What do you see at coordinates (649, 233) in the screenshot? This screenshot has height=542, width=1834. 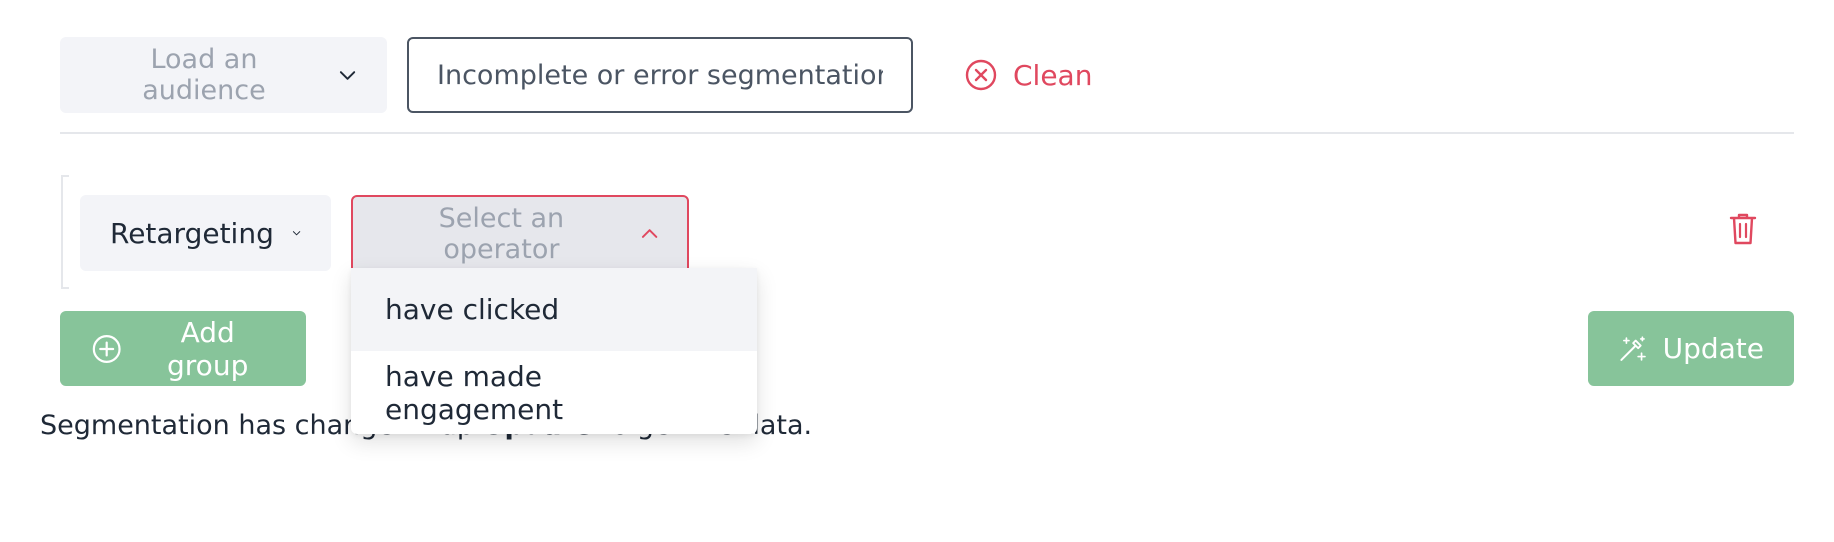 I see `chevron-up-icon` at bounding box center [649, 233].